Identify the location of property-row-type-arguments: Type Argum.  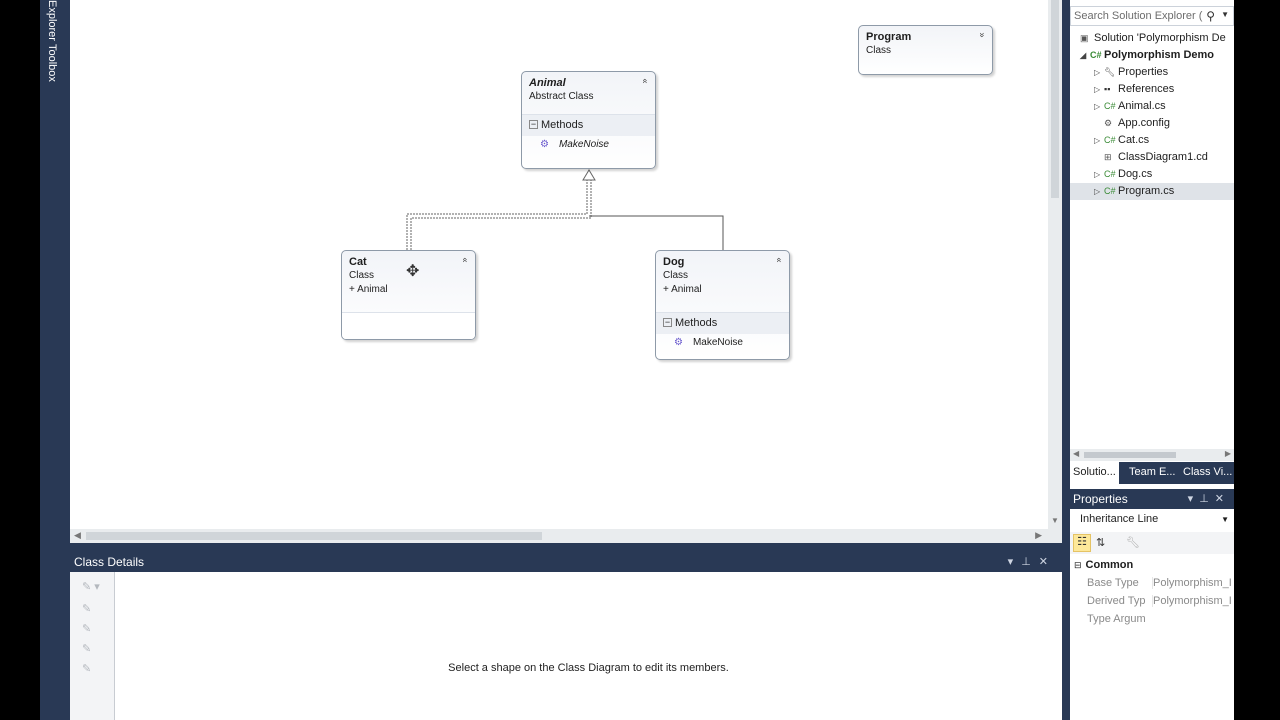
(1152, 620).